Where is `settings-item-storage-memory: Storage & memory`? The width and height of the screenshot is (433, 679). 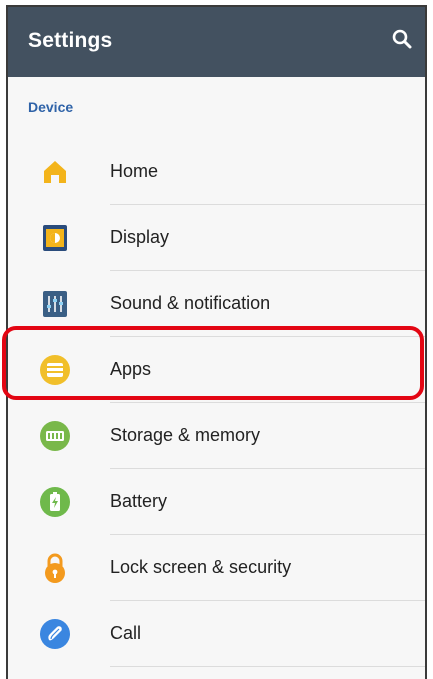 settings-item-storage-memory: Storage & memory is located at coordinates (216, 436).